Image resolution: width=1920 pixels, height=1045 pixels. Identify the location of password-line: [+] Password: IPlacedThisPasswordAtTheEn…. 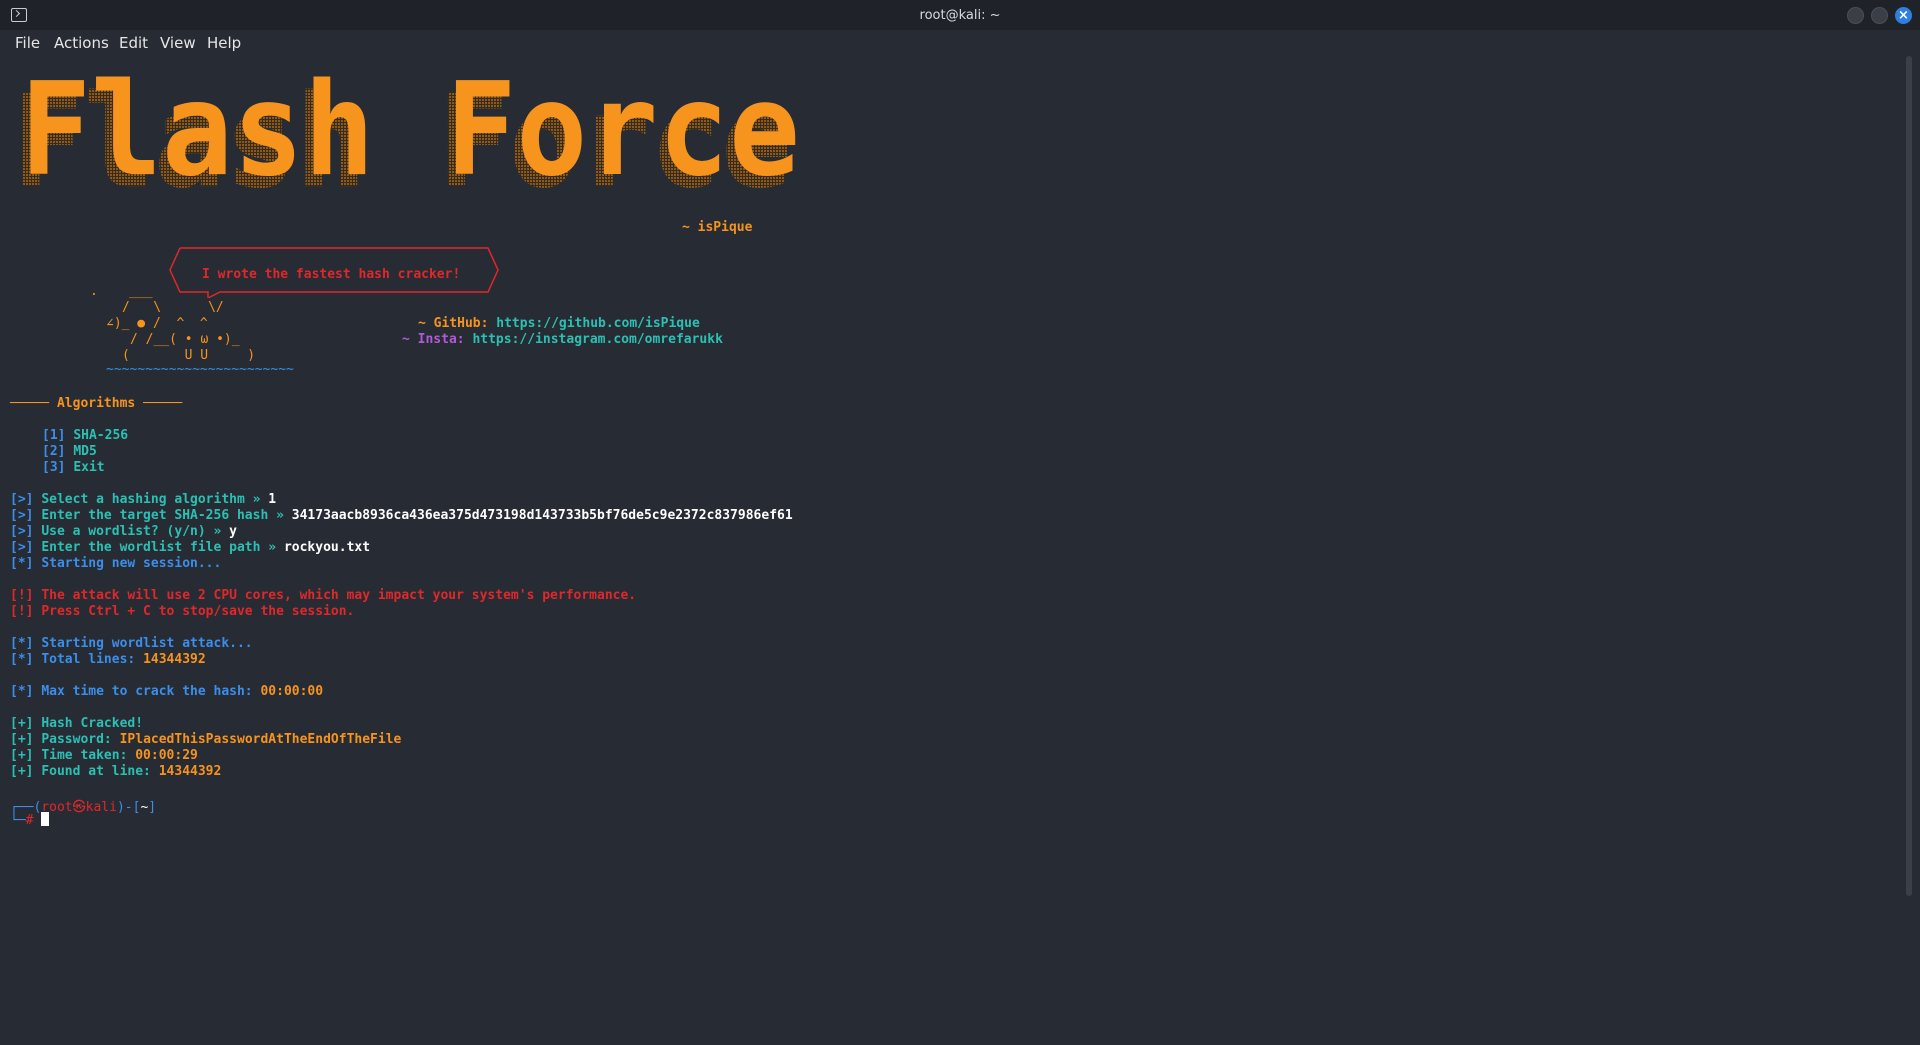
(205, 739).